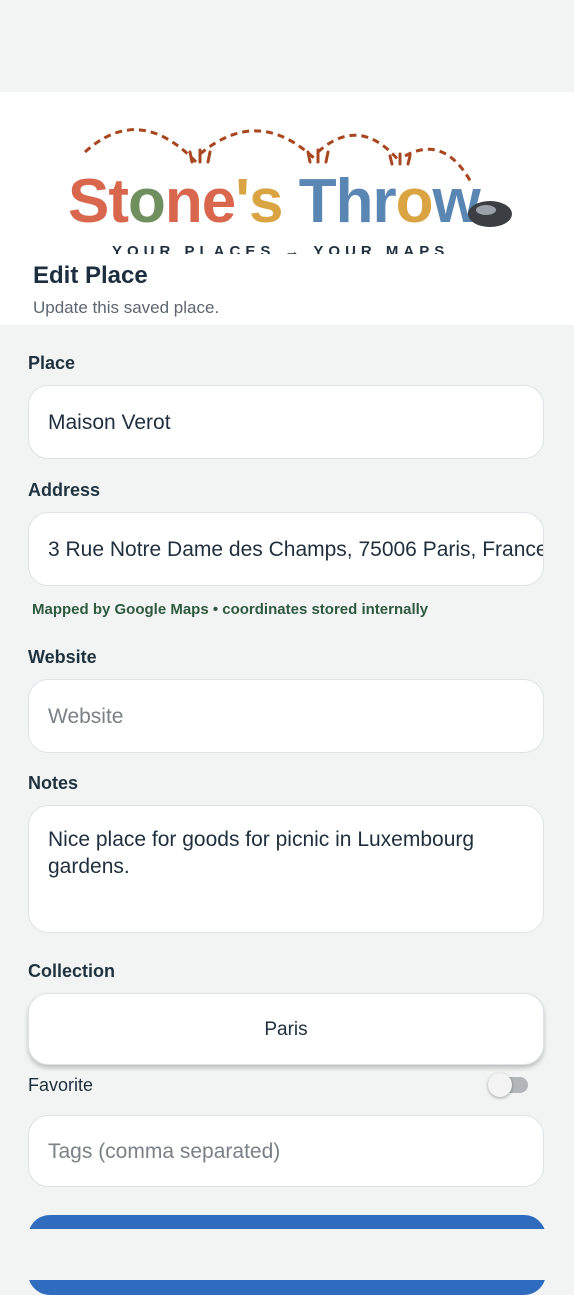 This screenshot has width=574, height=1295. Describe the element at coordinates (286, 716) in the screenshot. I see `website-input: Website` at that location.